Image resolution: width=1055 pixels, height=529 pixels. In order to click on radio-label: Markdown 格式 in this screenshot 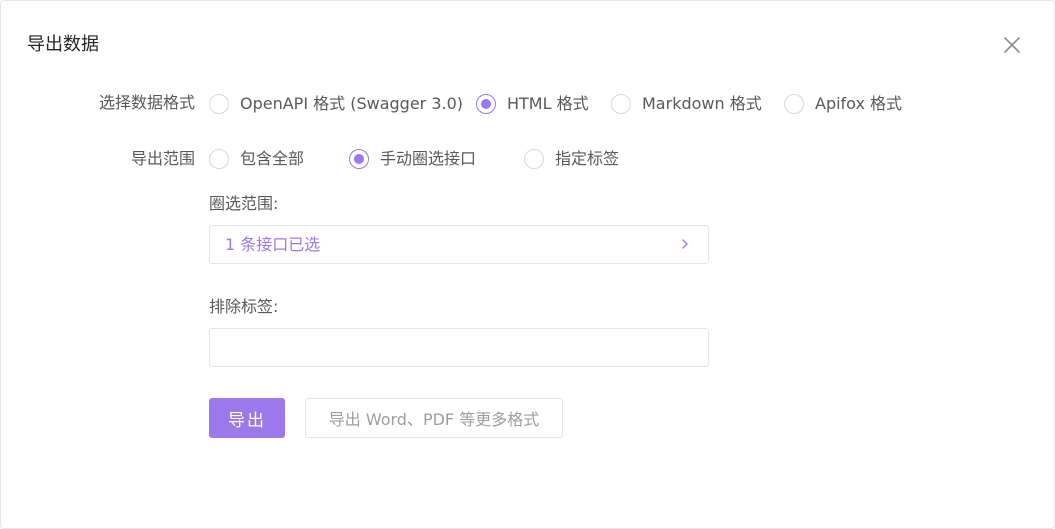, I will do `click(702, 103)`.